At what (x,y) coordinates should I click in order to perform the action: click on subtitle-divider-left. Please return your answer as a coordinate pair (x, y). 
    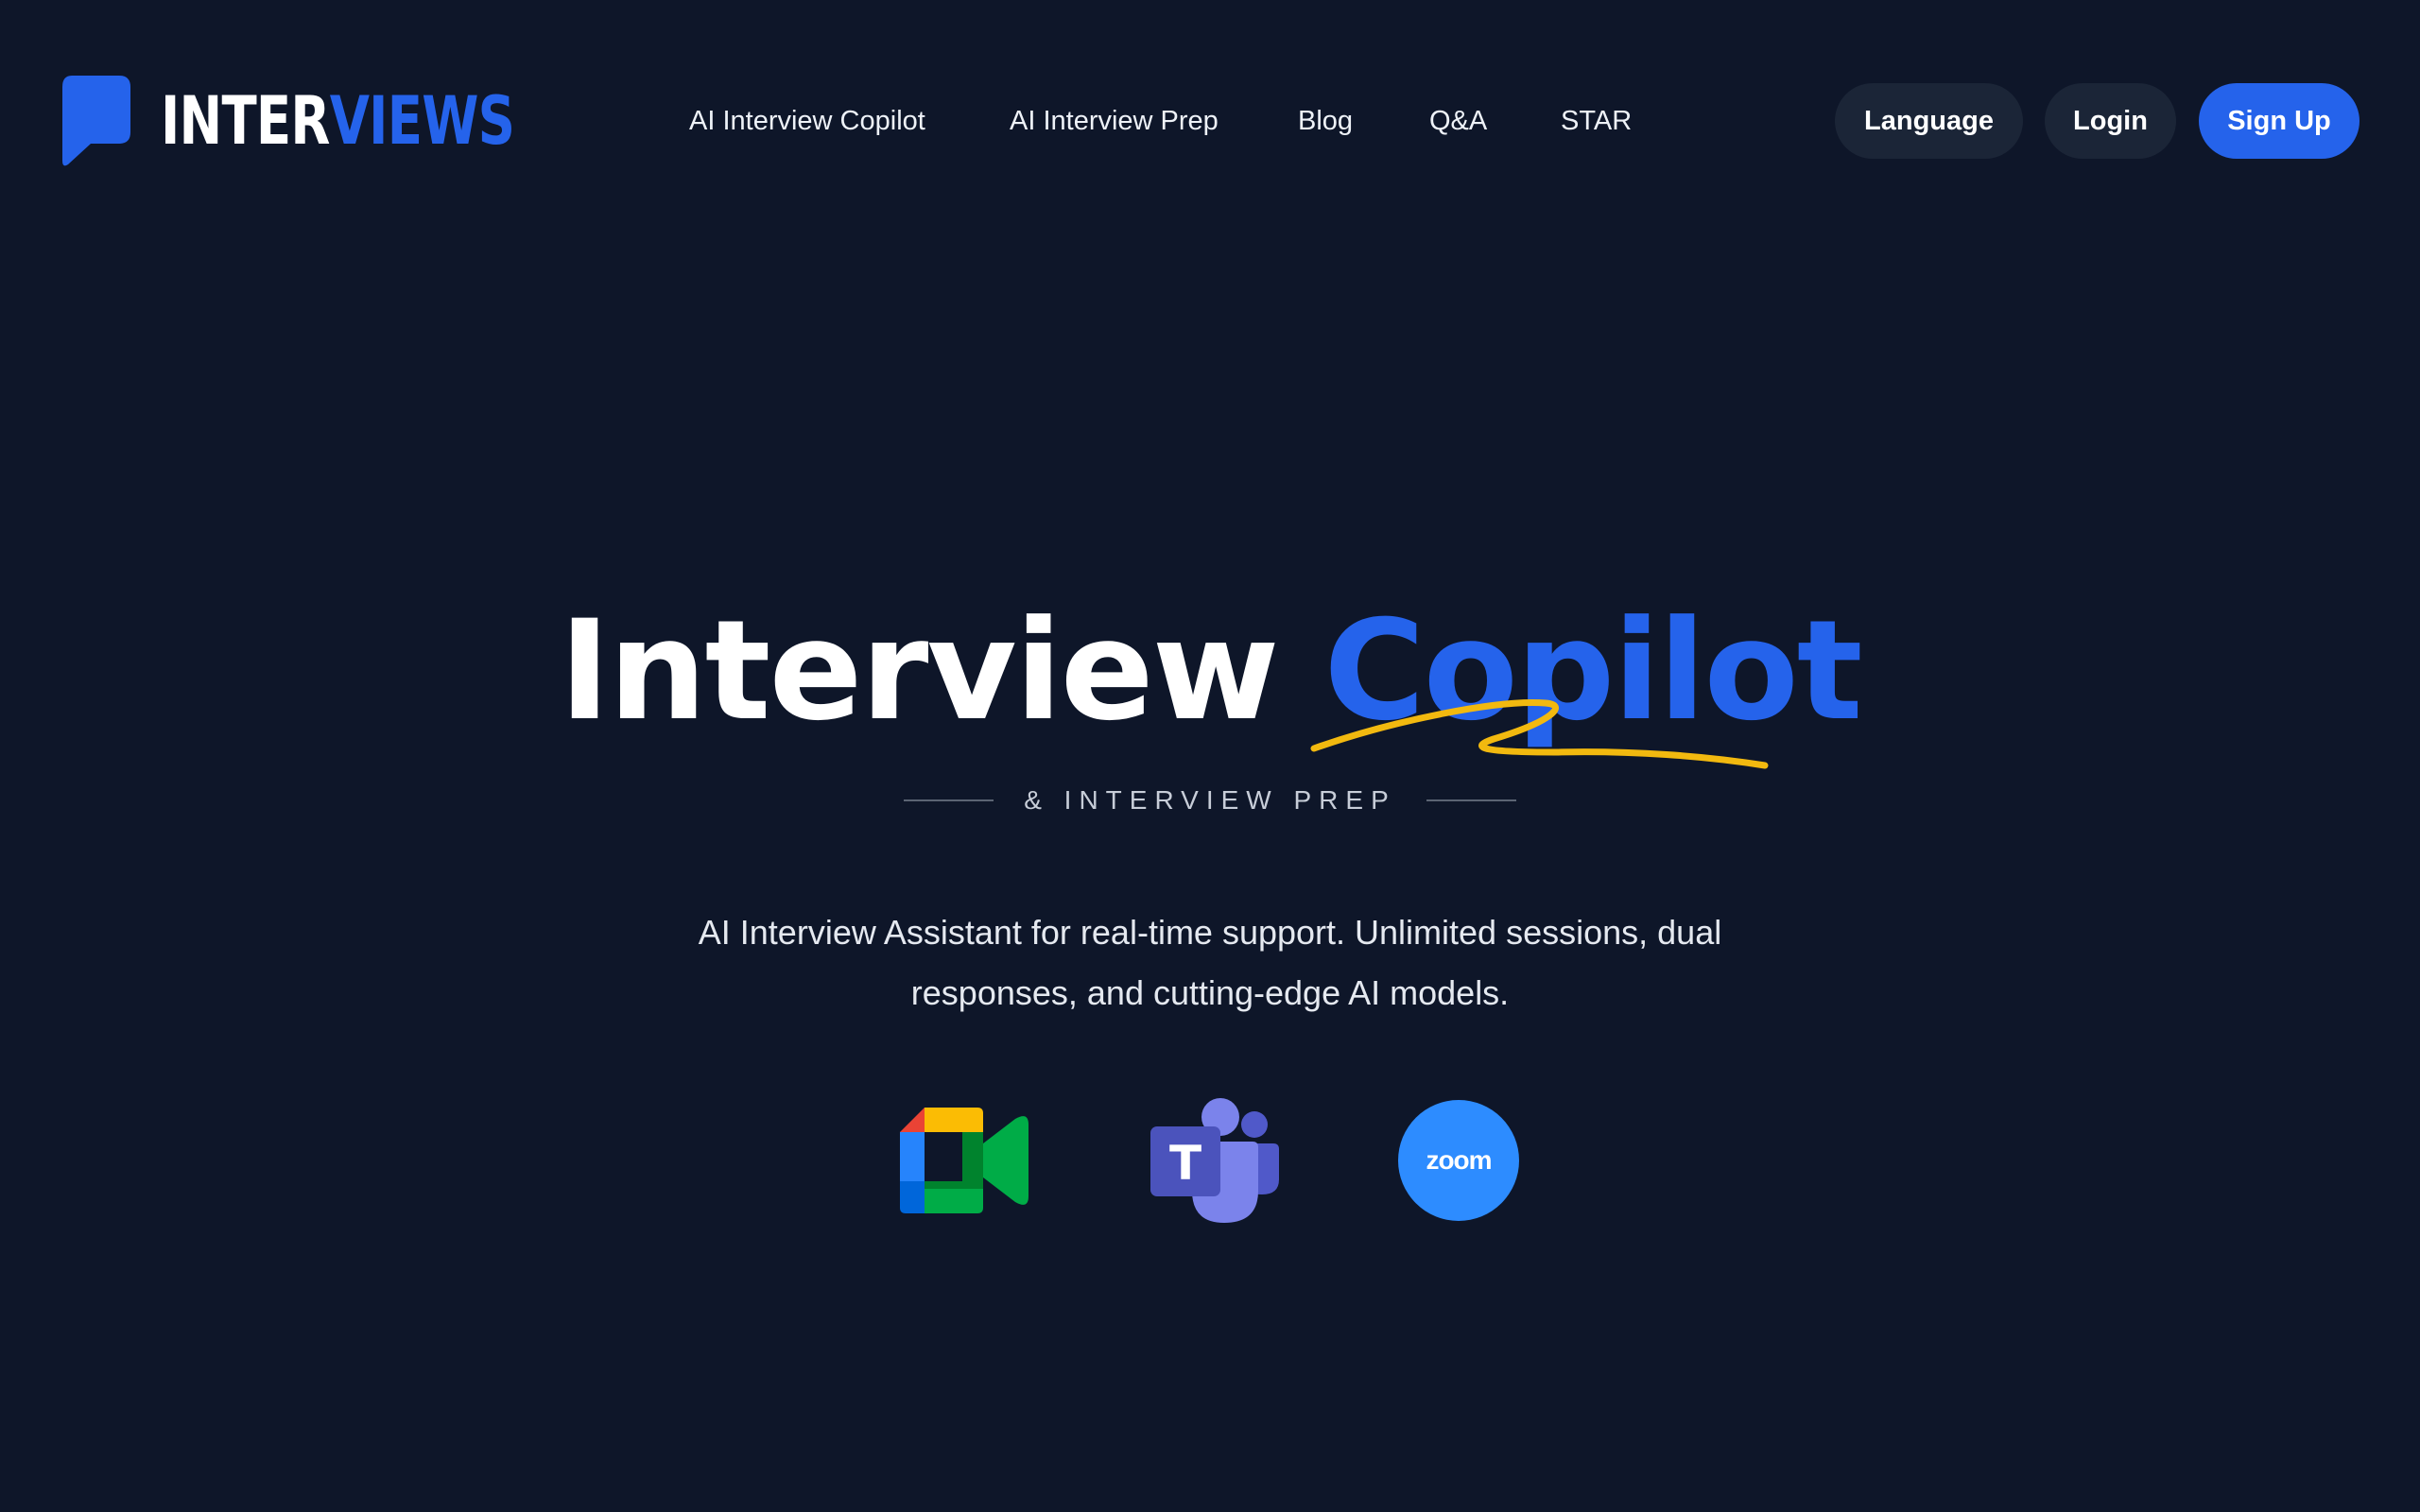
    Looking at the image, I should click on (949, 800).